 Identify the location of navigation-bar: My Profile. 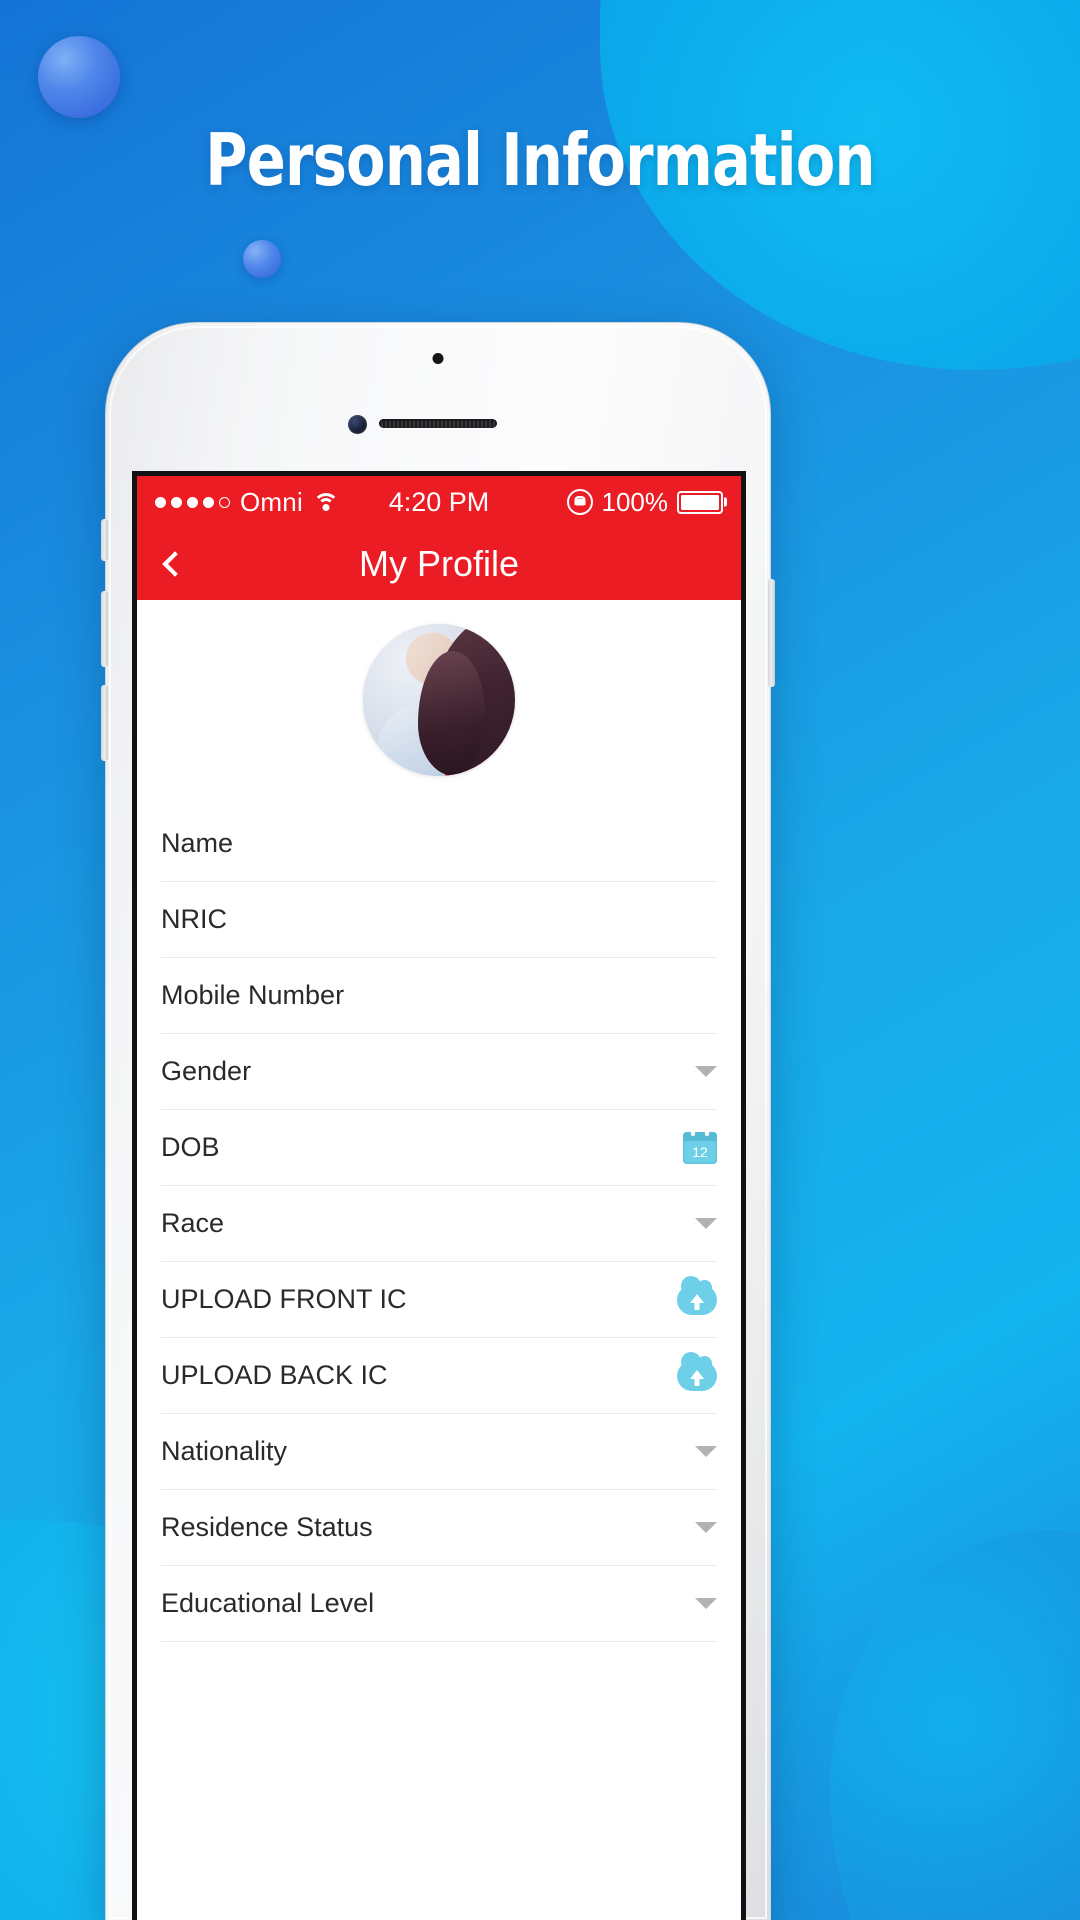
(439, 564).